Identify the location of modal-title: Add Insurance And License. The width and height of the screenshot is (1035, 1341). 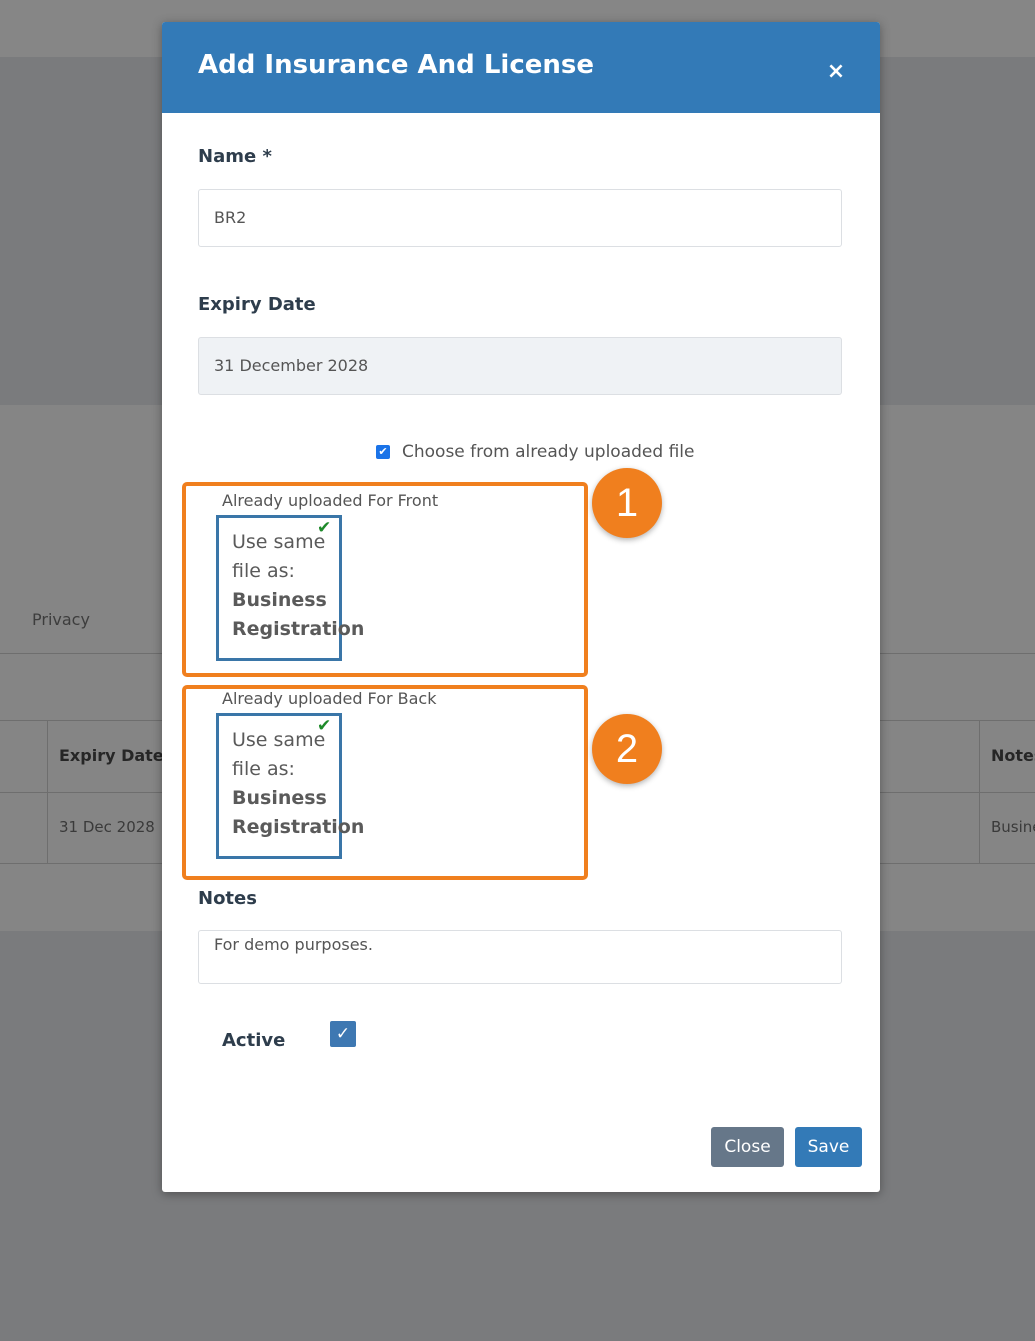
(396, 65).